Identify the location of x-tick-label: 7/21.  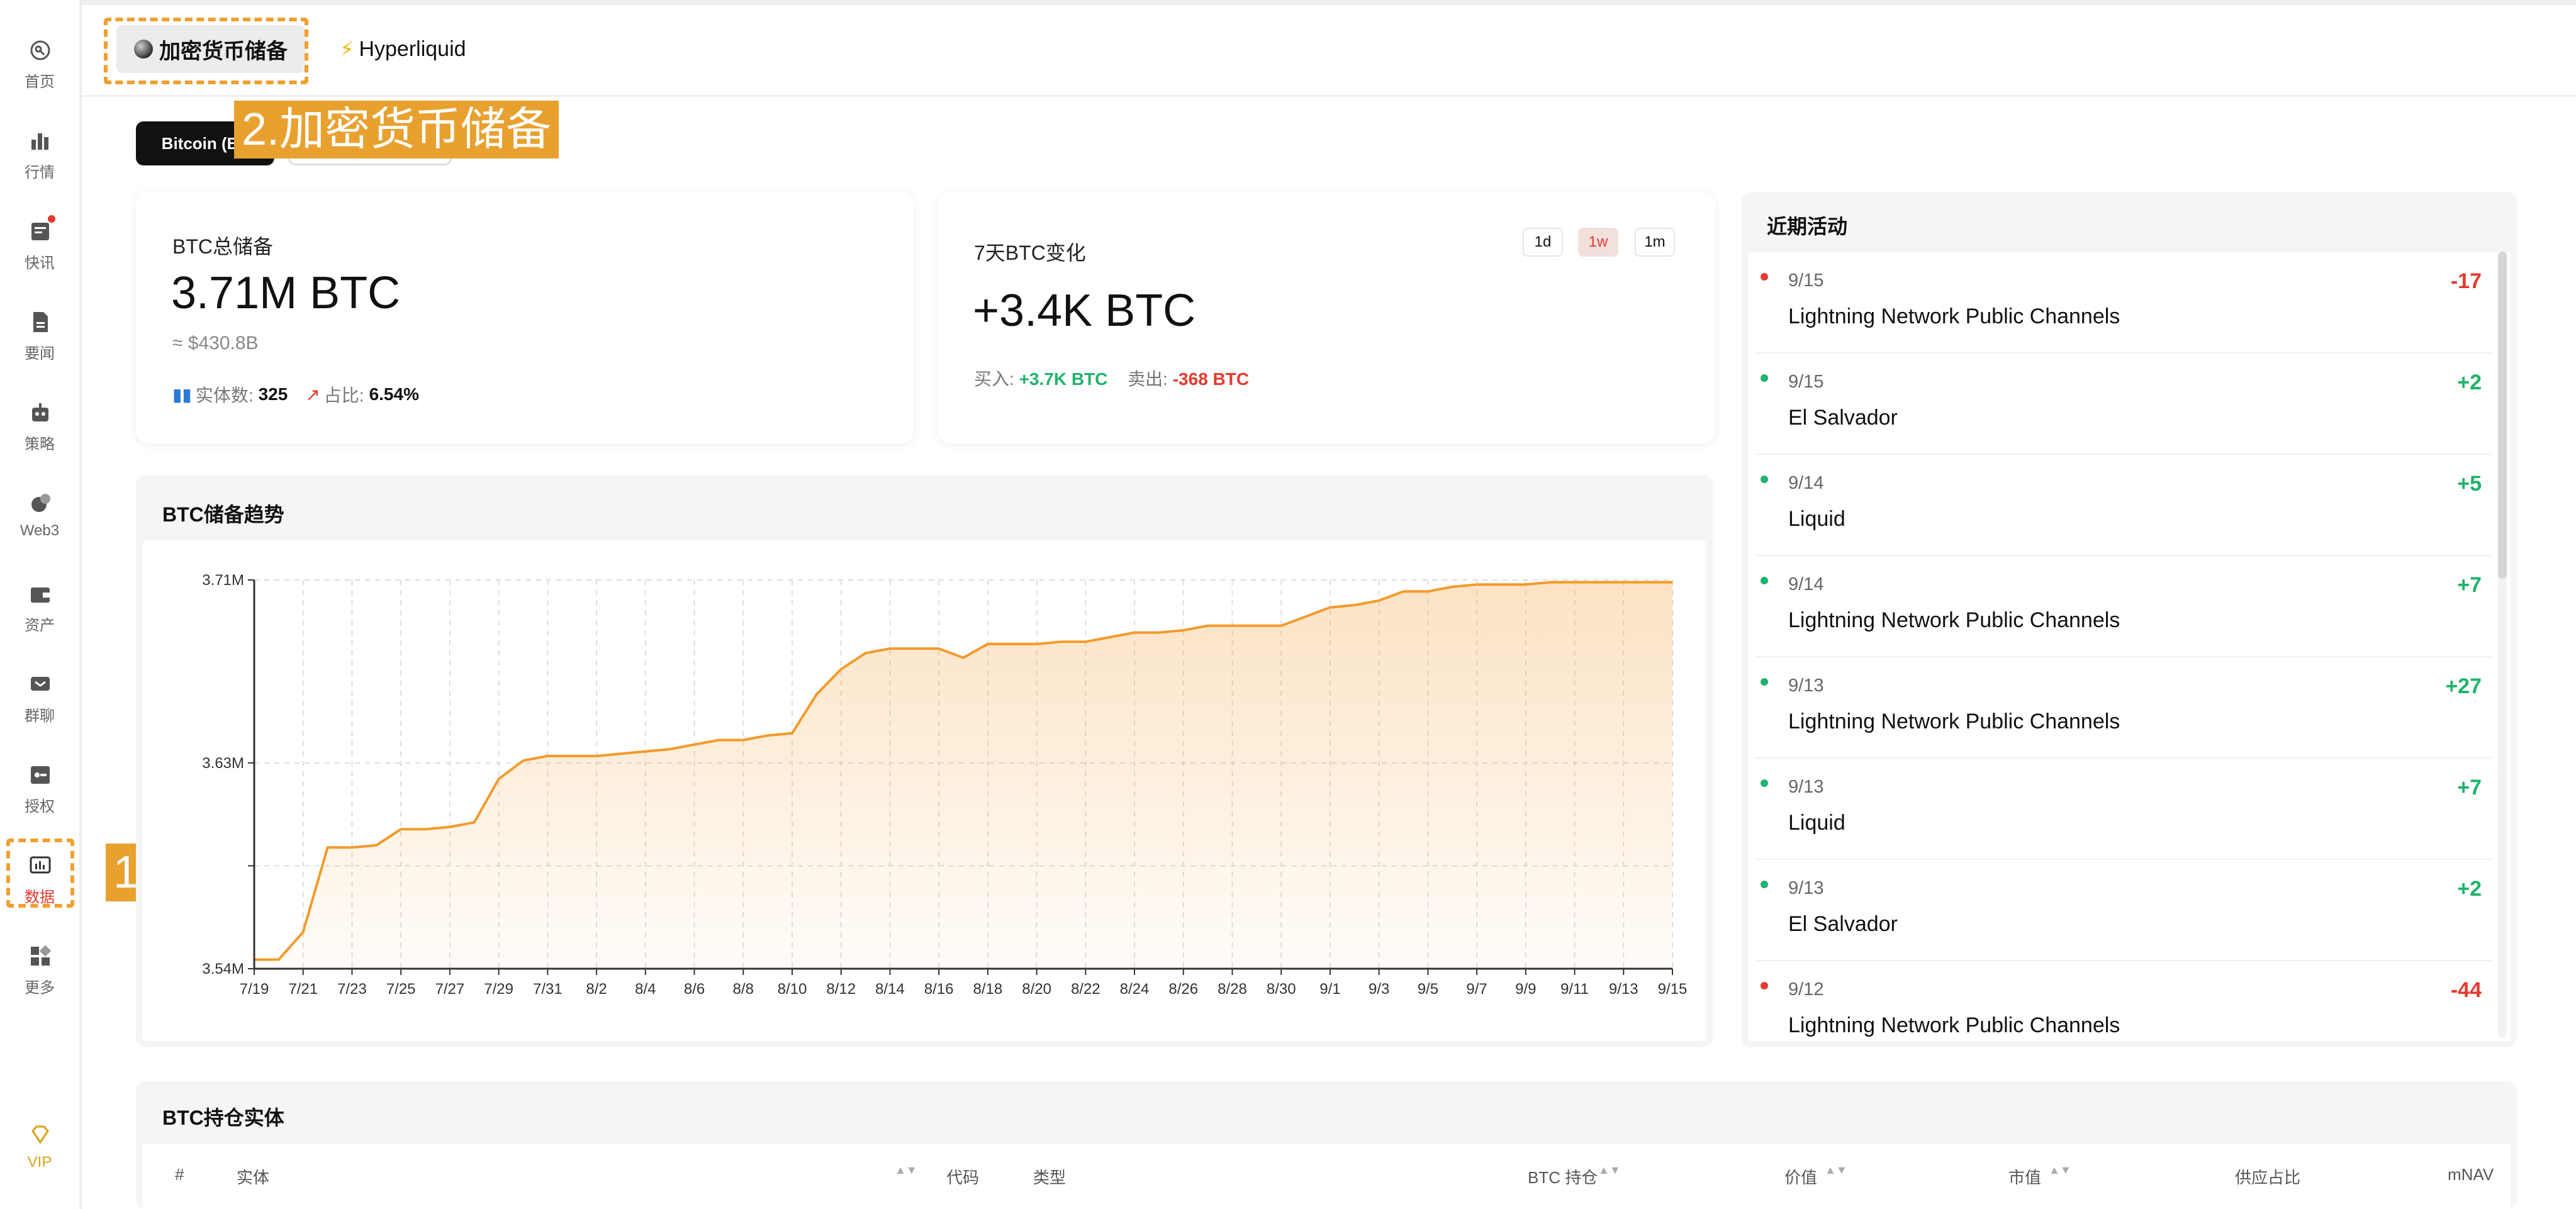
(303, 989).